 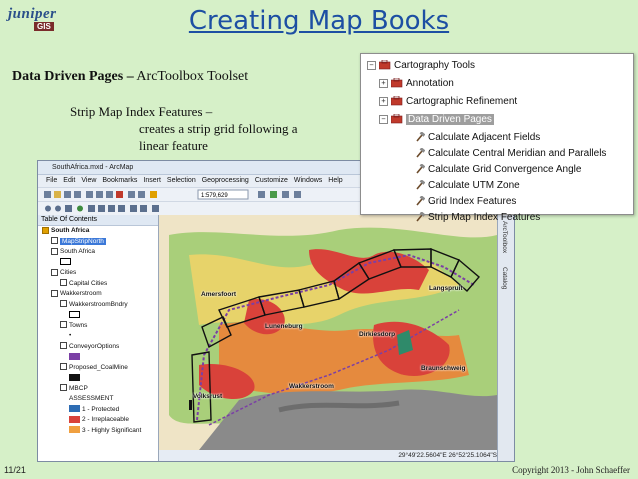 What do you see at coordinates (190, 405) in the screenshot?
I see `boundary-marker` at bounding box center [190, 405].